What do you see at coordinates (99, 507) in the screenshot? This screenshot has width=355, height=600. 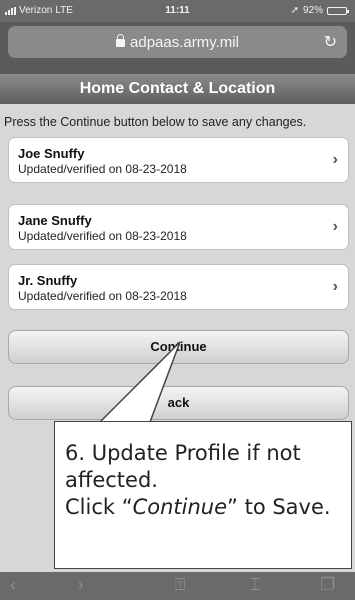 I see `callout-fragment: Click “` at bounding box center [99, 507].